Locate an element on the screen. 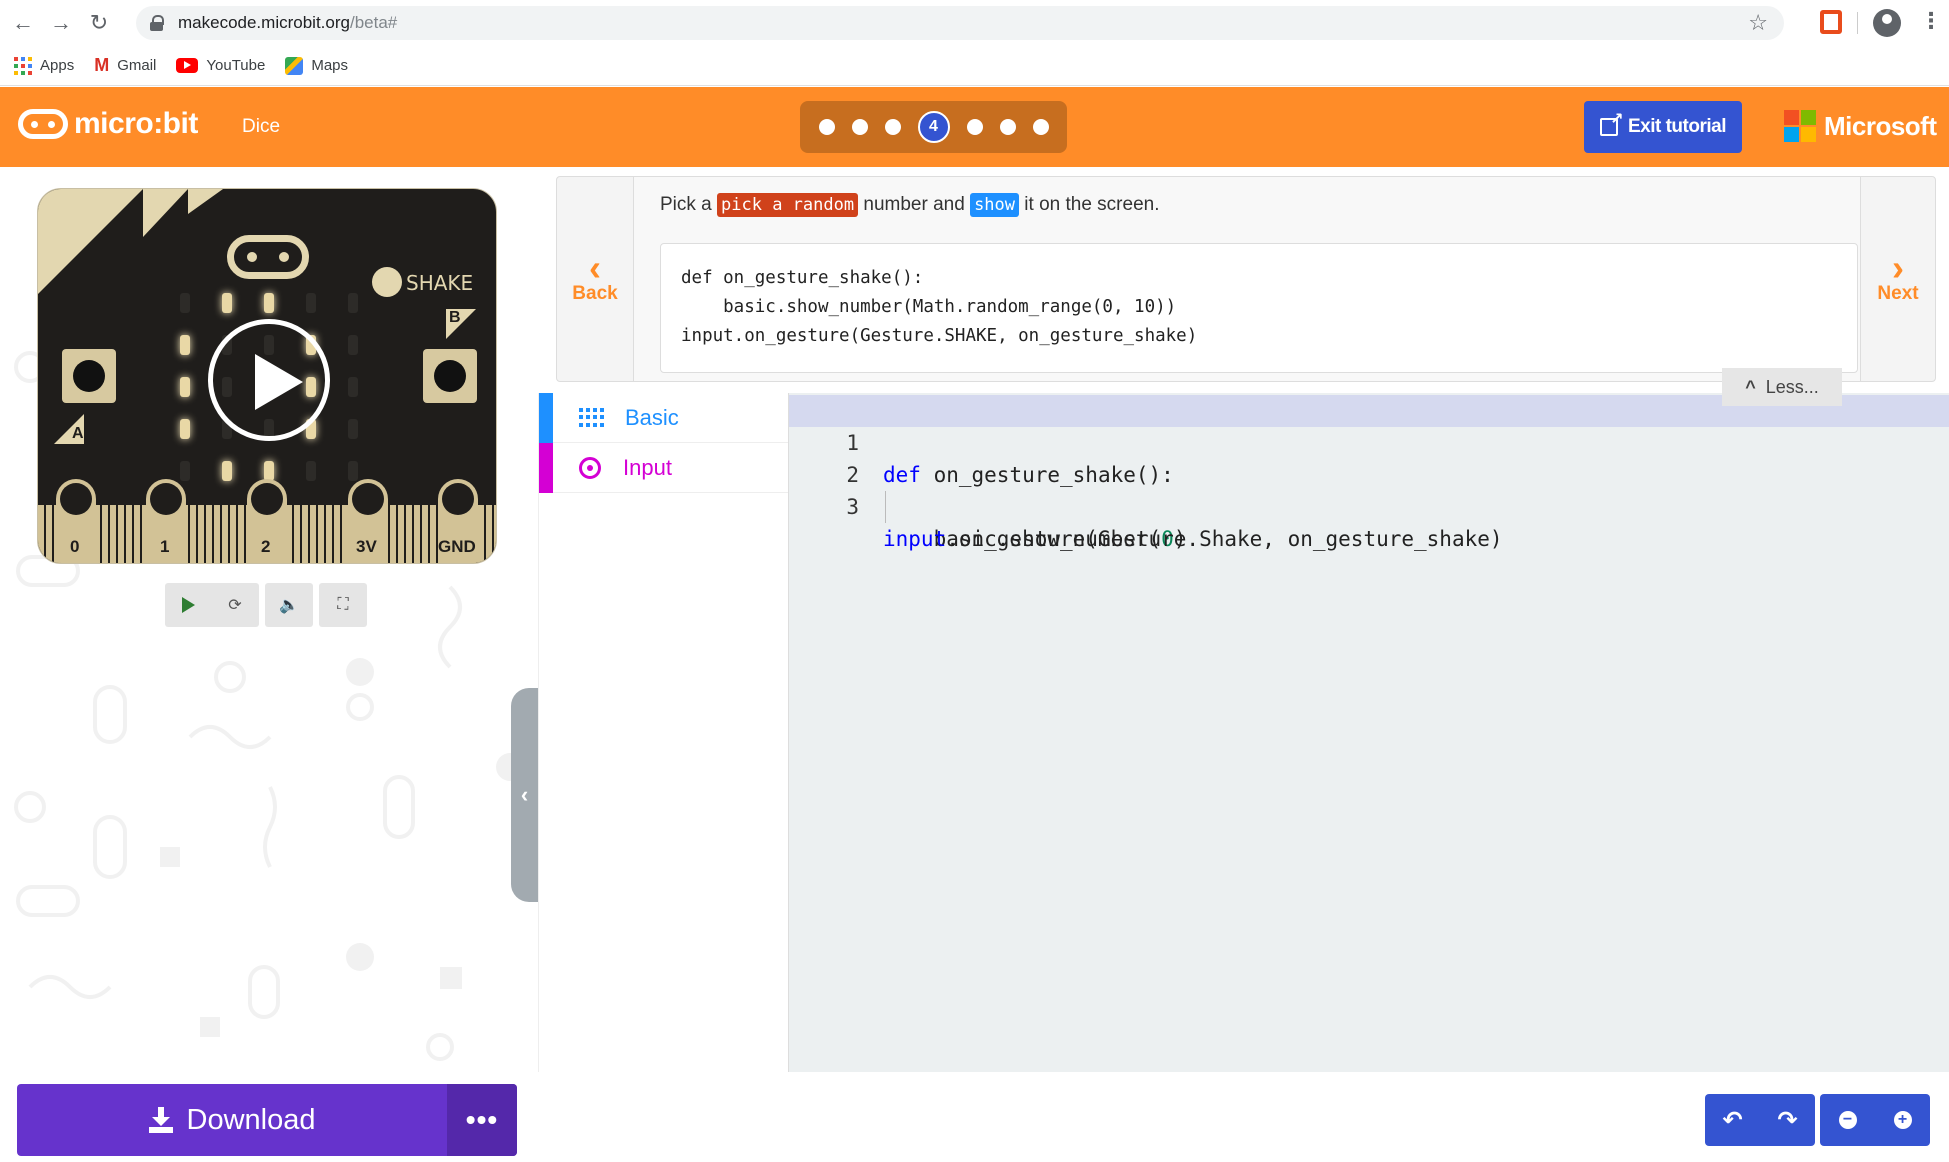 The height and width of the screenshot is (1162, 1949). pin-label: 2 is located at coordinates (266, 546).